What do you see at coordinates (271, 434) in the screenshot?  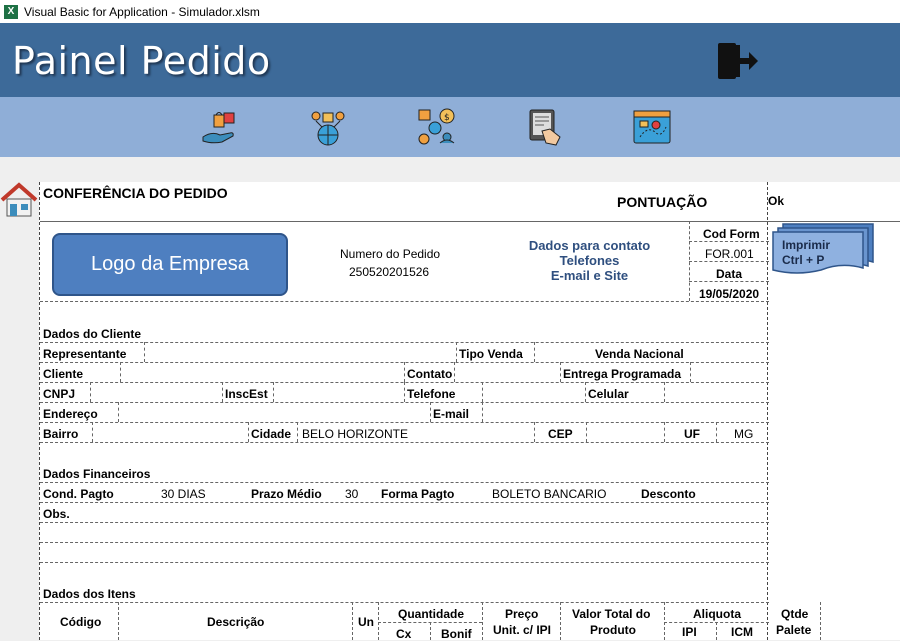 I see `cidade-label: Cidade` at bounding box center [271, 434].